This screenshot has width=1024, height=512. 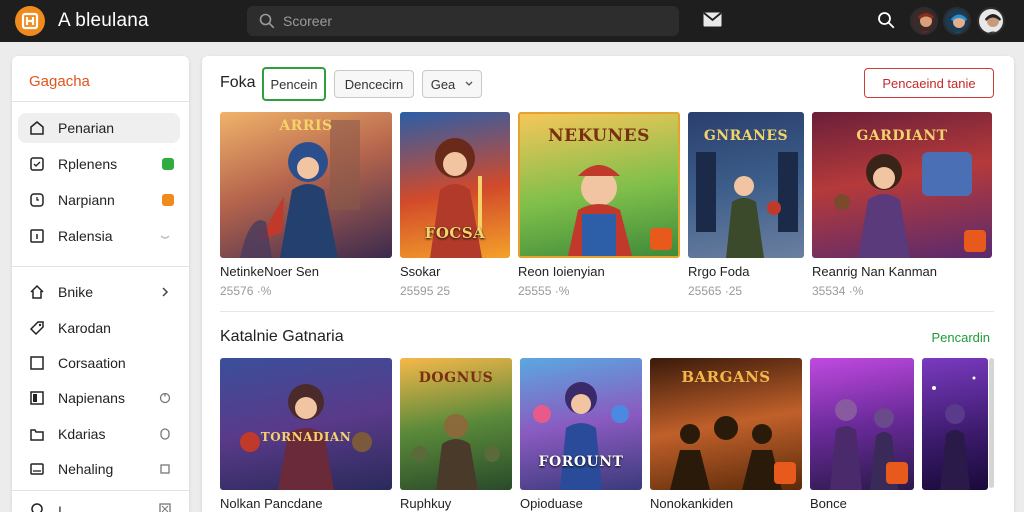 What do you see at coordinates (88, 164) in the screenshot?
I see `sidebar-item-label: Rplenens` at bounding box center [88, 164].